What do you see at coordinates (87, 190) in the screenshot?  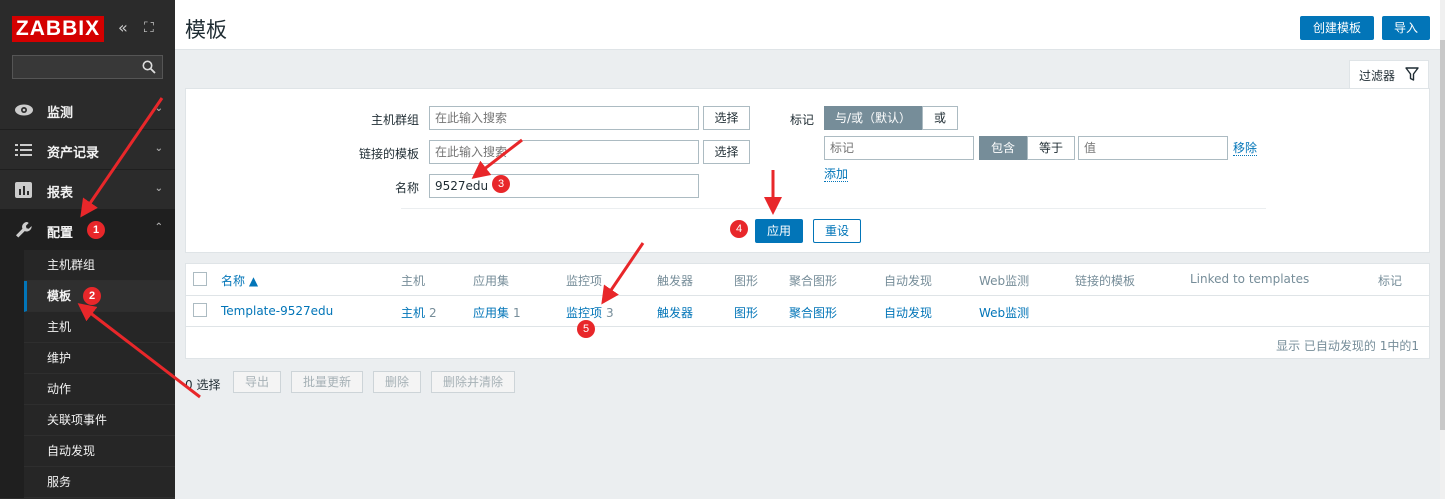 I see `menu-item-reports: 报表 ⌄` at bounding box center [87, 190].